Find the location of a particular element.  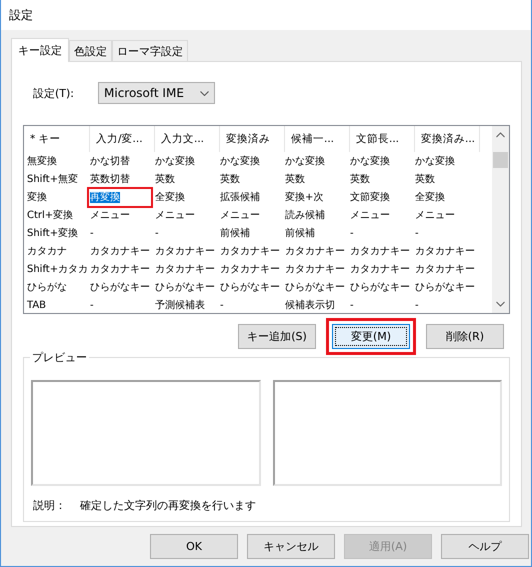

column-header: 変換済み is located at coordinates (252, 139).